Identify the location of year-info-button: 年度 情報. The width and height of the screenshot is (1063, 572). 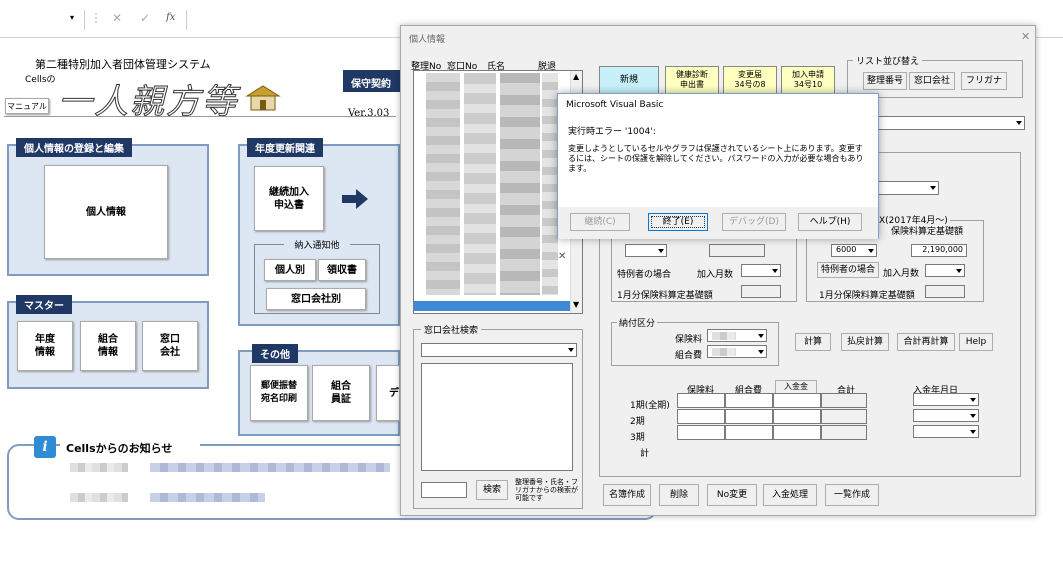
(45, 346).